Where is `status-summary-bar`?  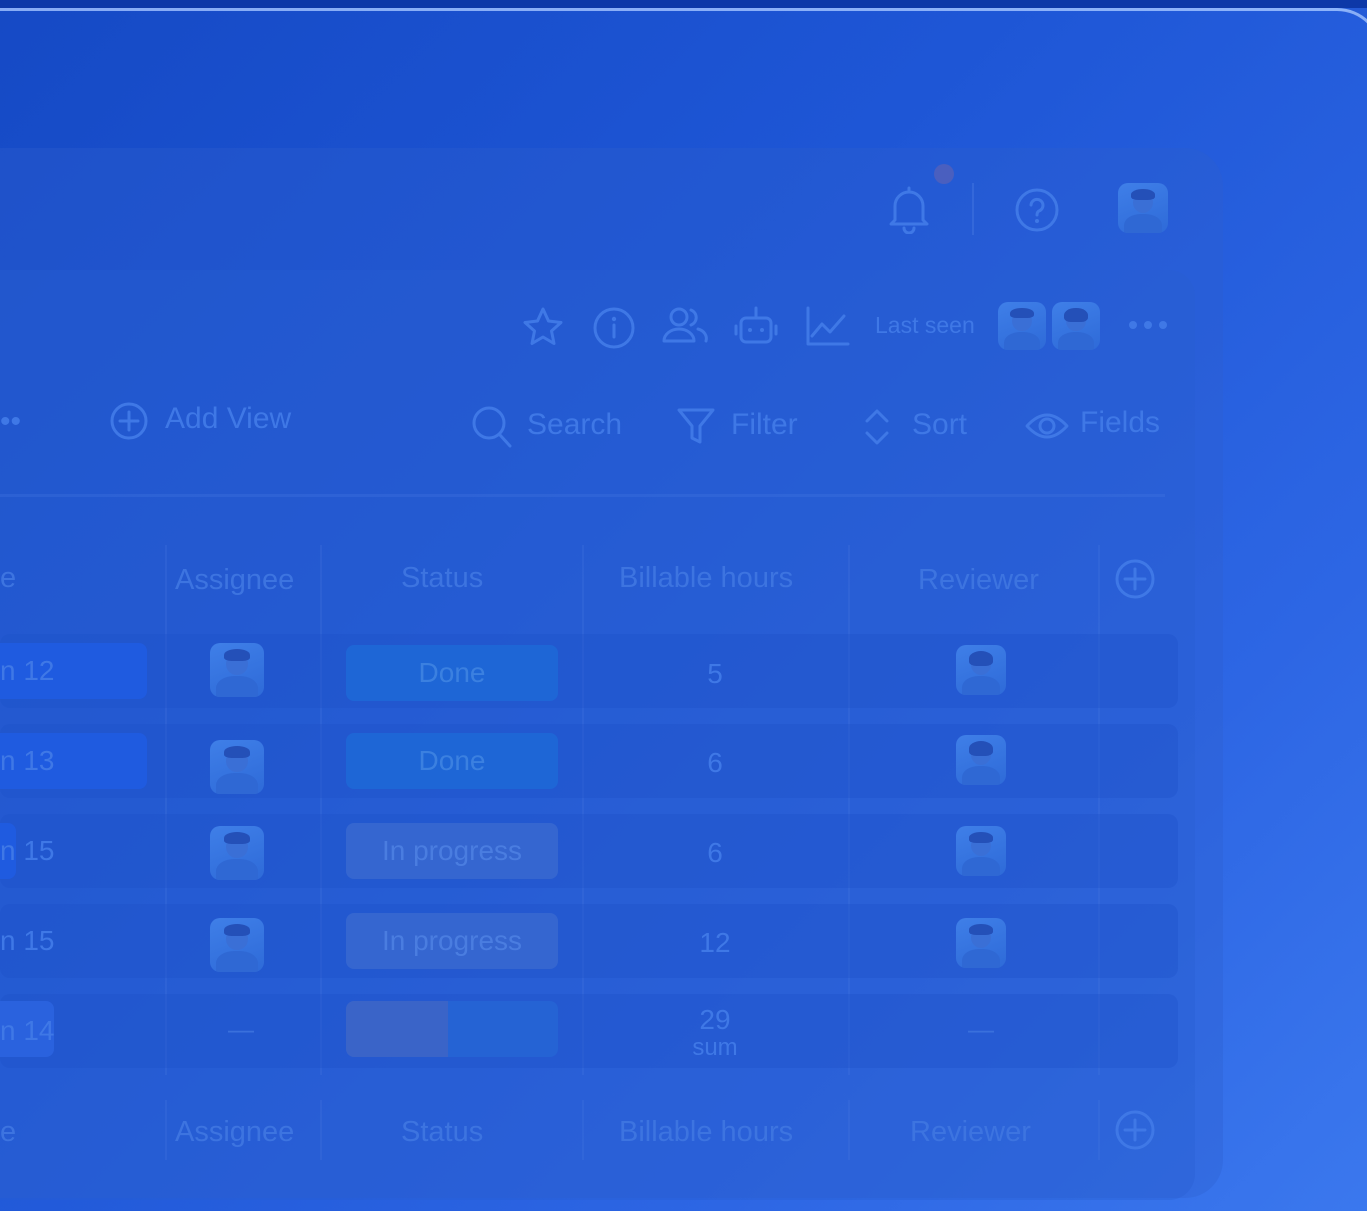 status-summary-bar is located at coordinates (452, 1029).